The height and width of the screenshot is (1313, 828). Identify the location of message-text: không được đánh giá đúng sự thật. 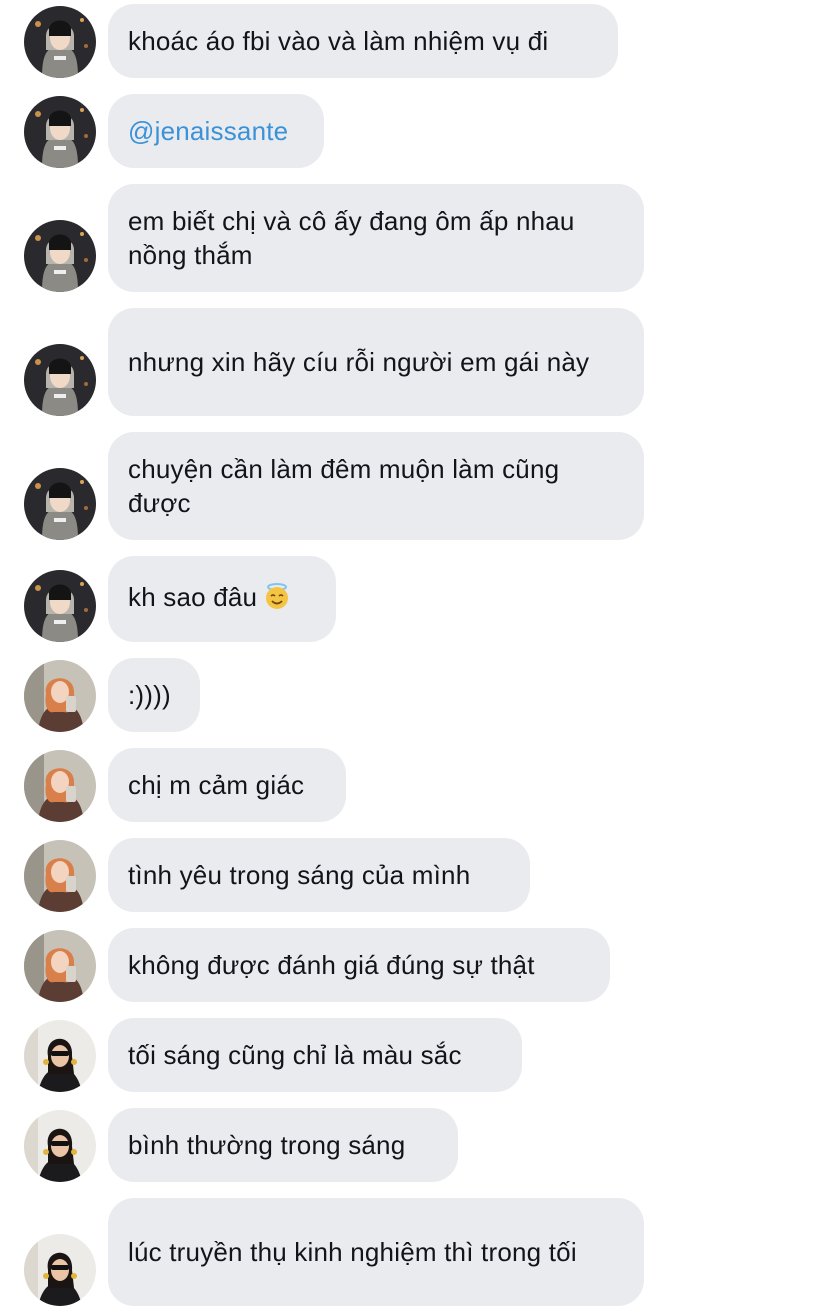
(331, 965).